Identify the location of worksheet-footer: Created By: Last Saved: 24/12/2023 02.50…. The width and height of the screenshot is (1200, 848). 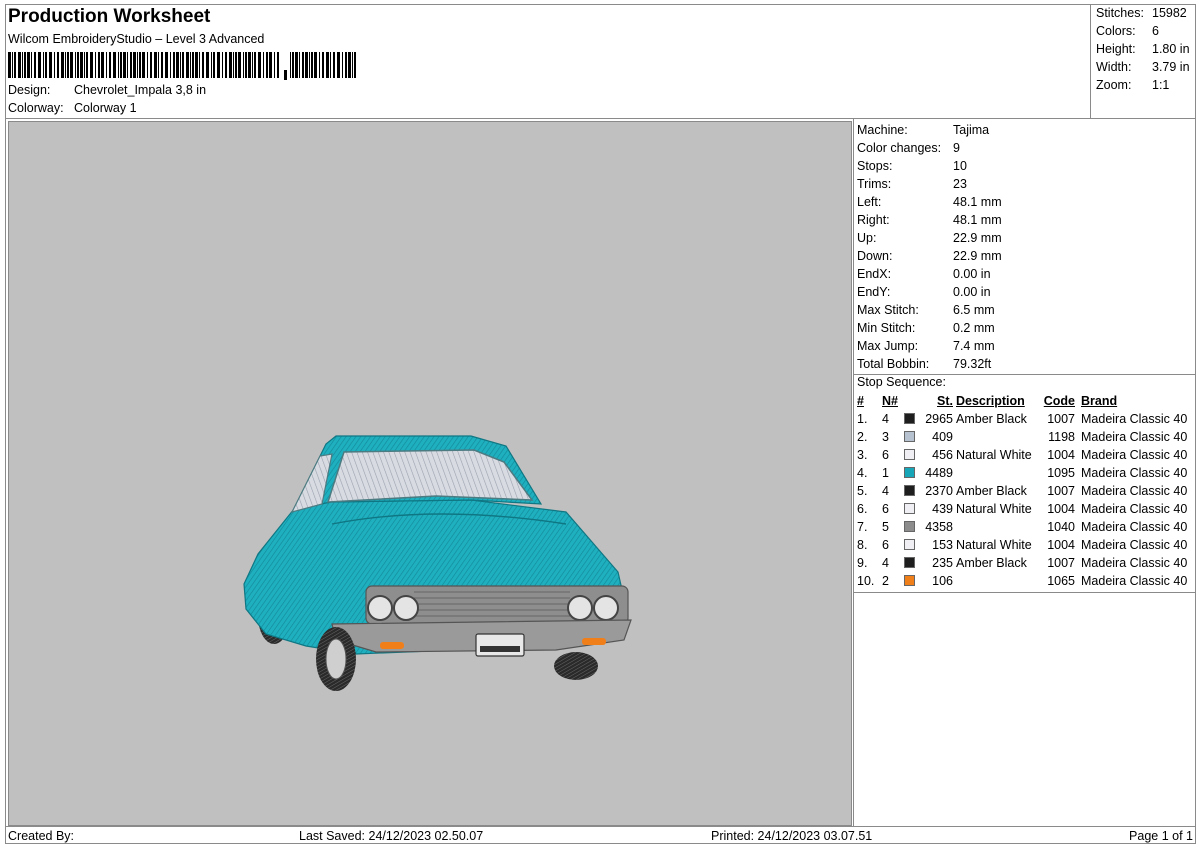
(601, 835).